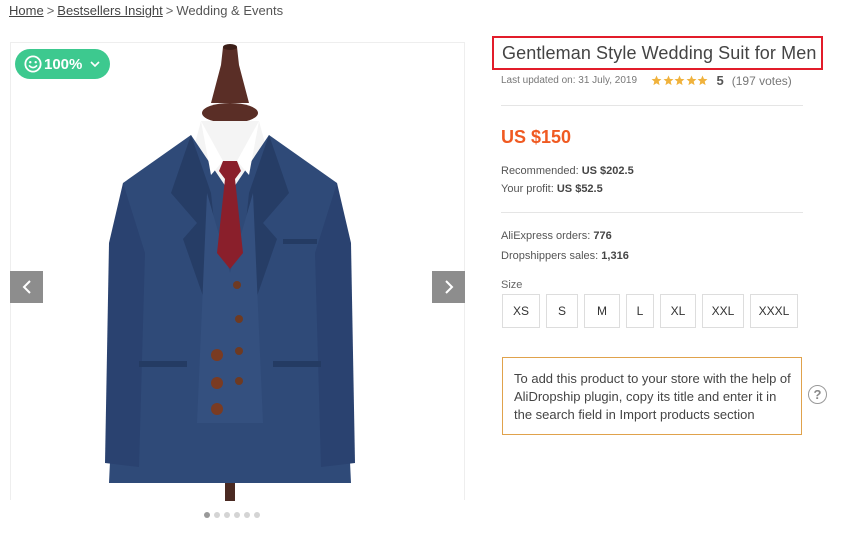 Image resolution: width=843 pixels, height=535 pixels. What do you see at coordinates (527, 189) in the screenshot?
I see `profit-label: Your profit:` at bounding box center [527, 189].